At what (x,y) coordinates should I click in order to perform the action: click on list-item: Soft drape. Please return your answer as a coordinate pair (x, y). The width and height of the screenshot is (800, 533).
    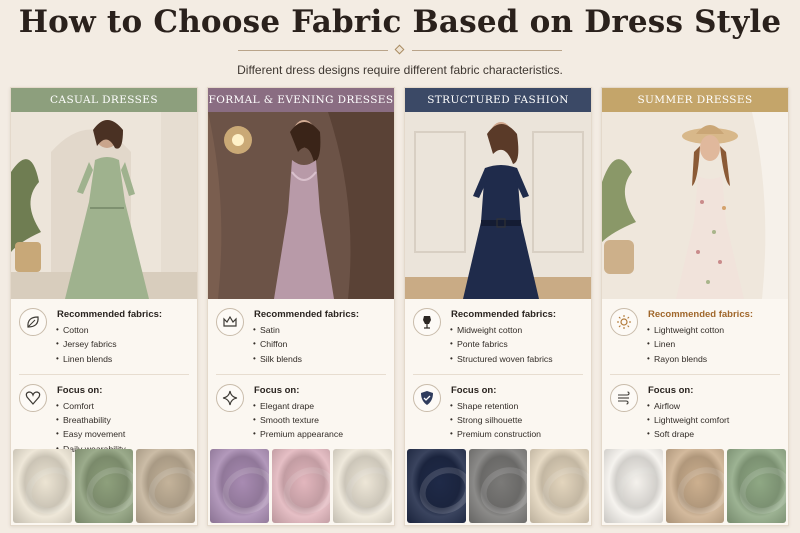
    Looking at the image, I should click on (714, 436).